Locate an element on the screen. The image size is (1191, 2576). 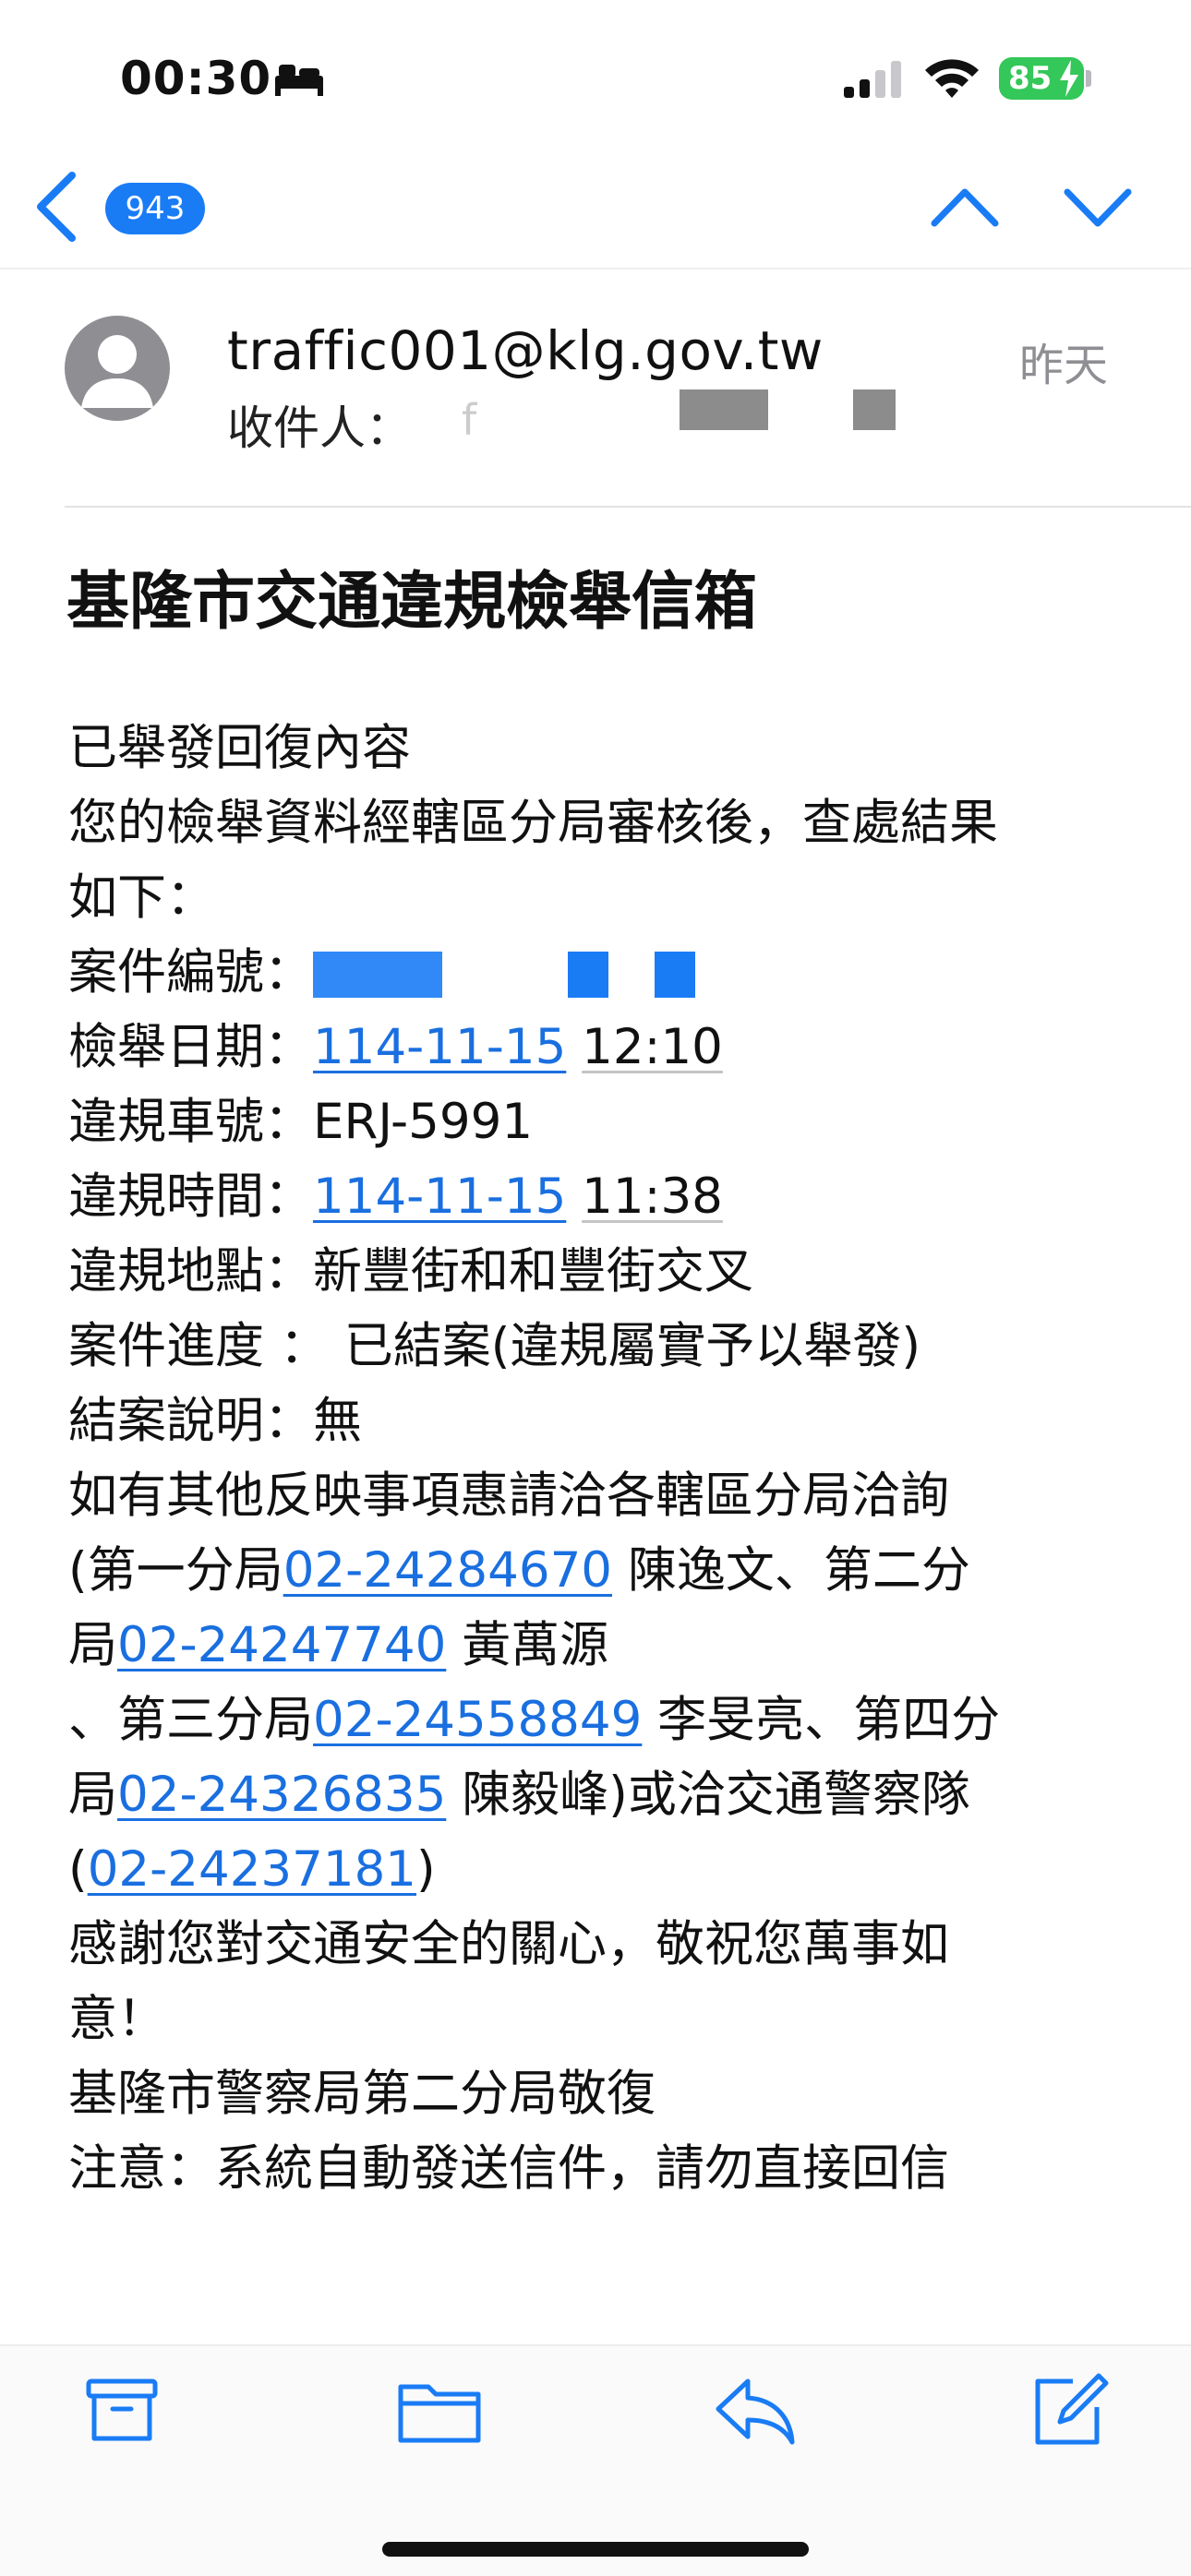
sender-address: traffic001@klg.gov.tw is located at coordinates (525, 351).